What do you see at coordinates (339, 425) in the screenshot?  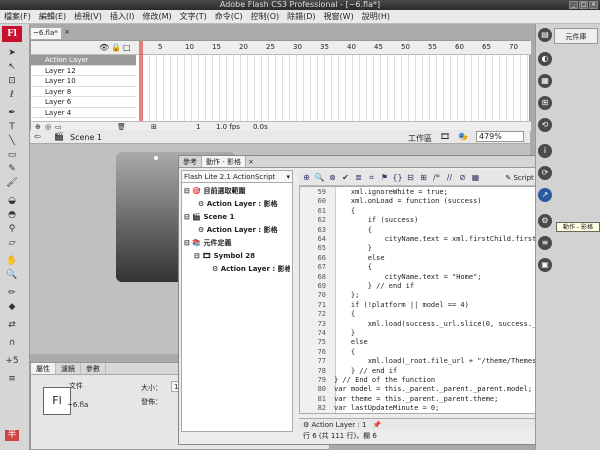 I see `script-tab: Action Layer : 1` at bounding box center [339, 425].